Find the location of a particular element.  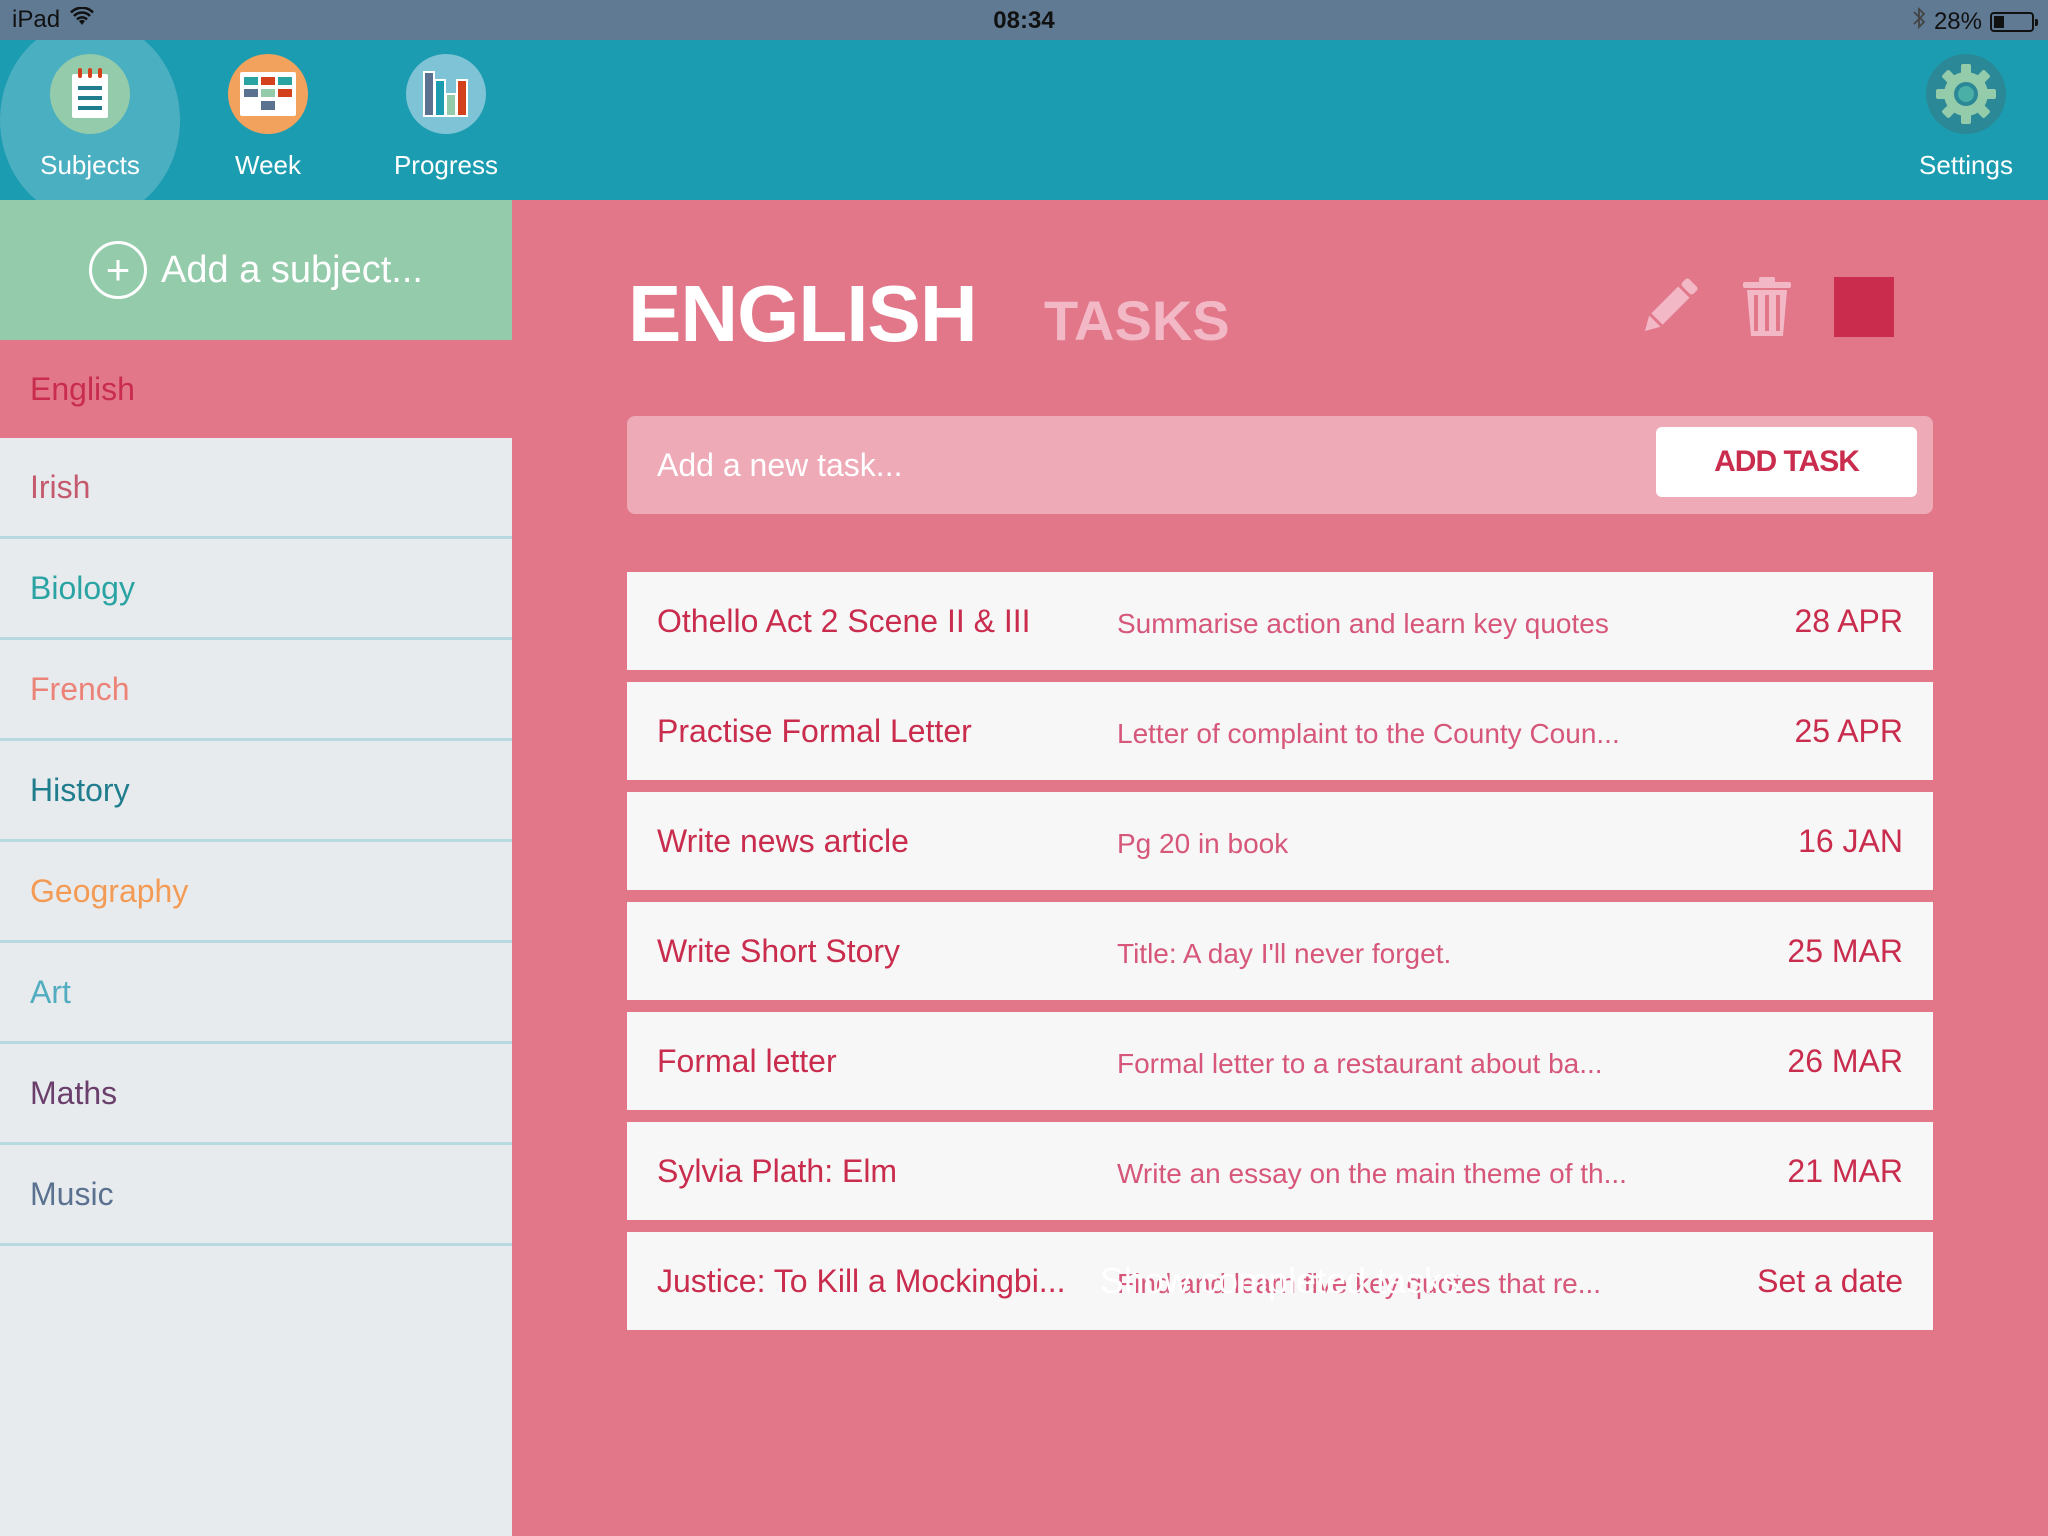

status-clock: 08:34 is located at coordinates (1024, 20).